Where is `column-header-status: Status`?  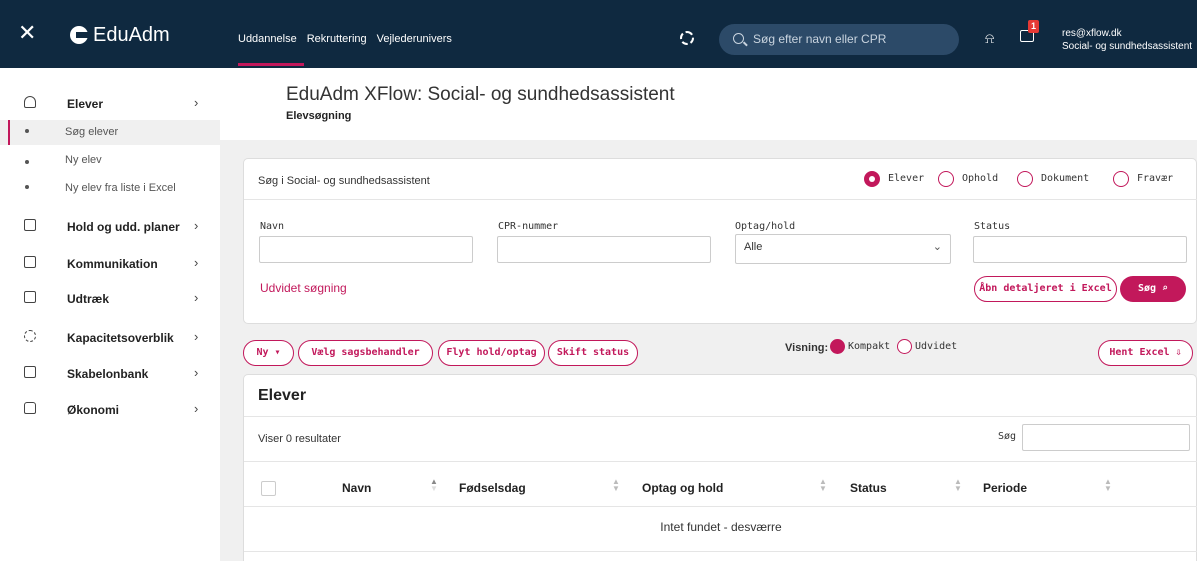 column-header-status: Status is located at coordinates (868, 488).